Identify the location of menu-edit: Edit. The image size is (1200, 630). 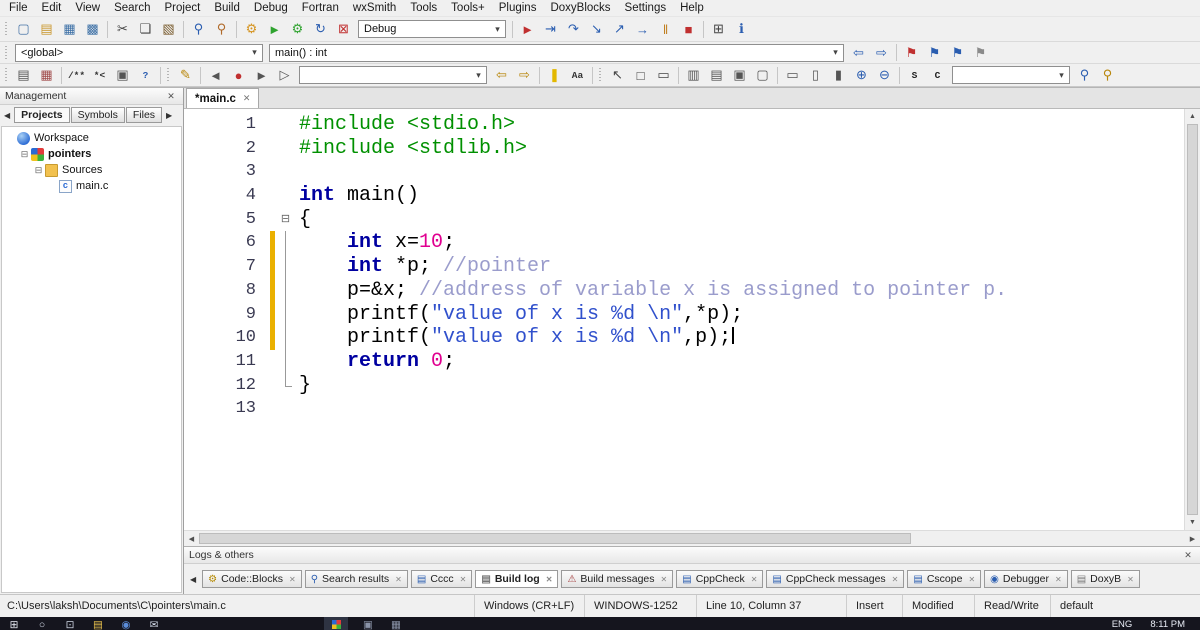
(52, 8).